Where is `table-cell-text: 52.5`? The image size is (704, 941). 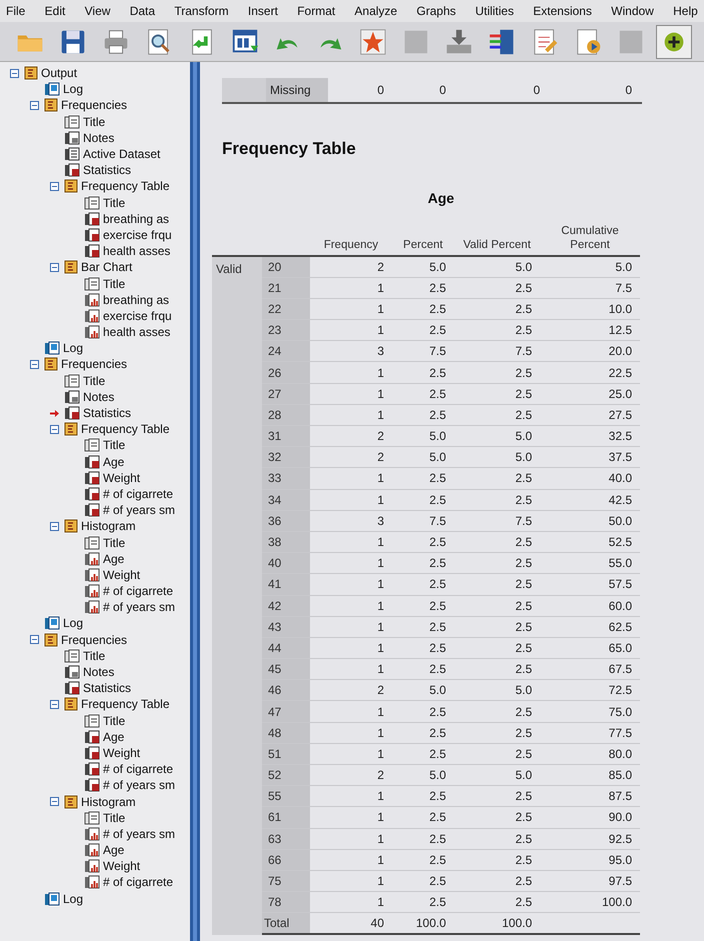
table-cell-text: 52.5 is located at coordinates (620, 543).